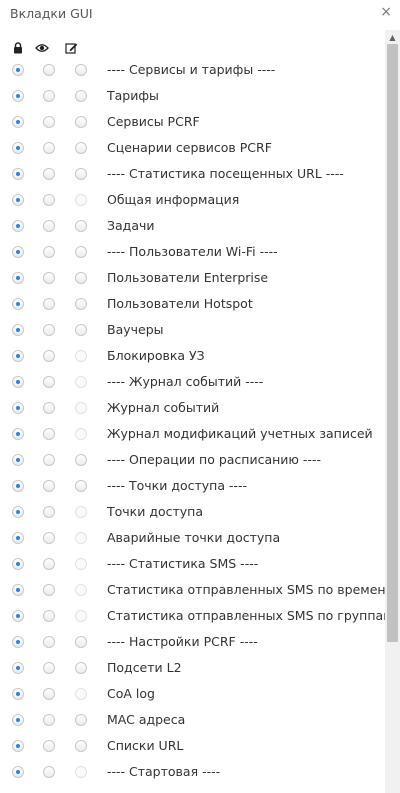 The height and width of the screenshot is (793, 400). Describe the element at coordinates (153, 121) in the screenshot. I see `permission-label: Сервисы PCRF` at that location.